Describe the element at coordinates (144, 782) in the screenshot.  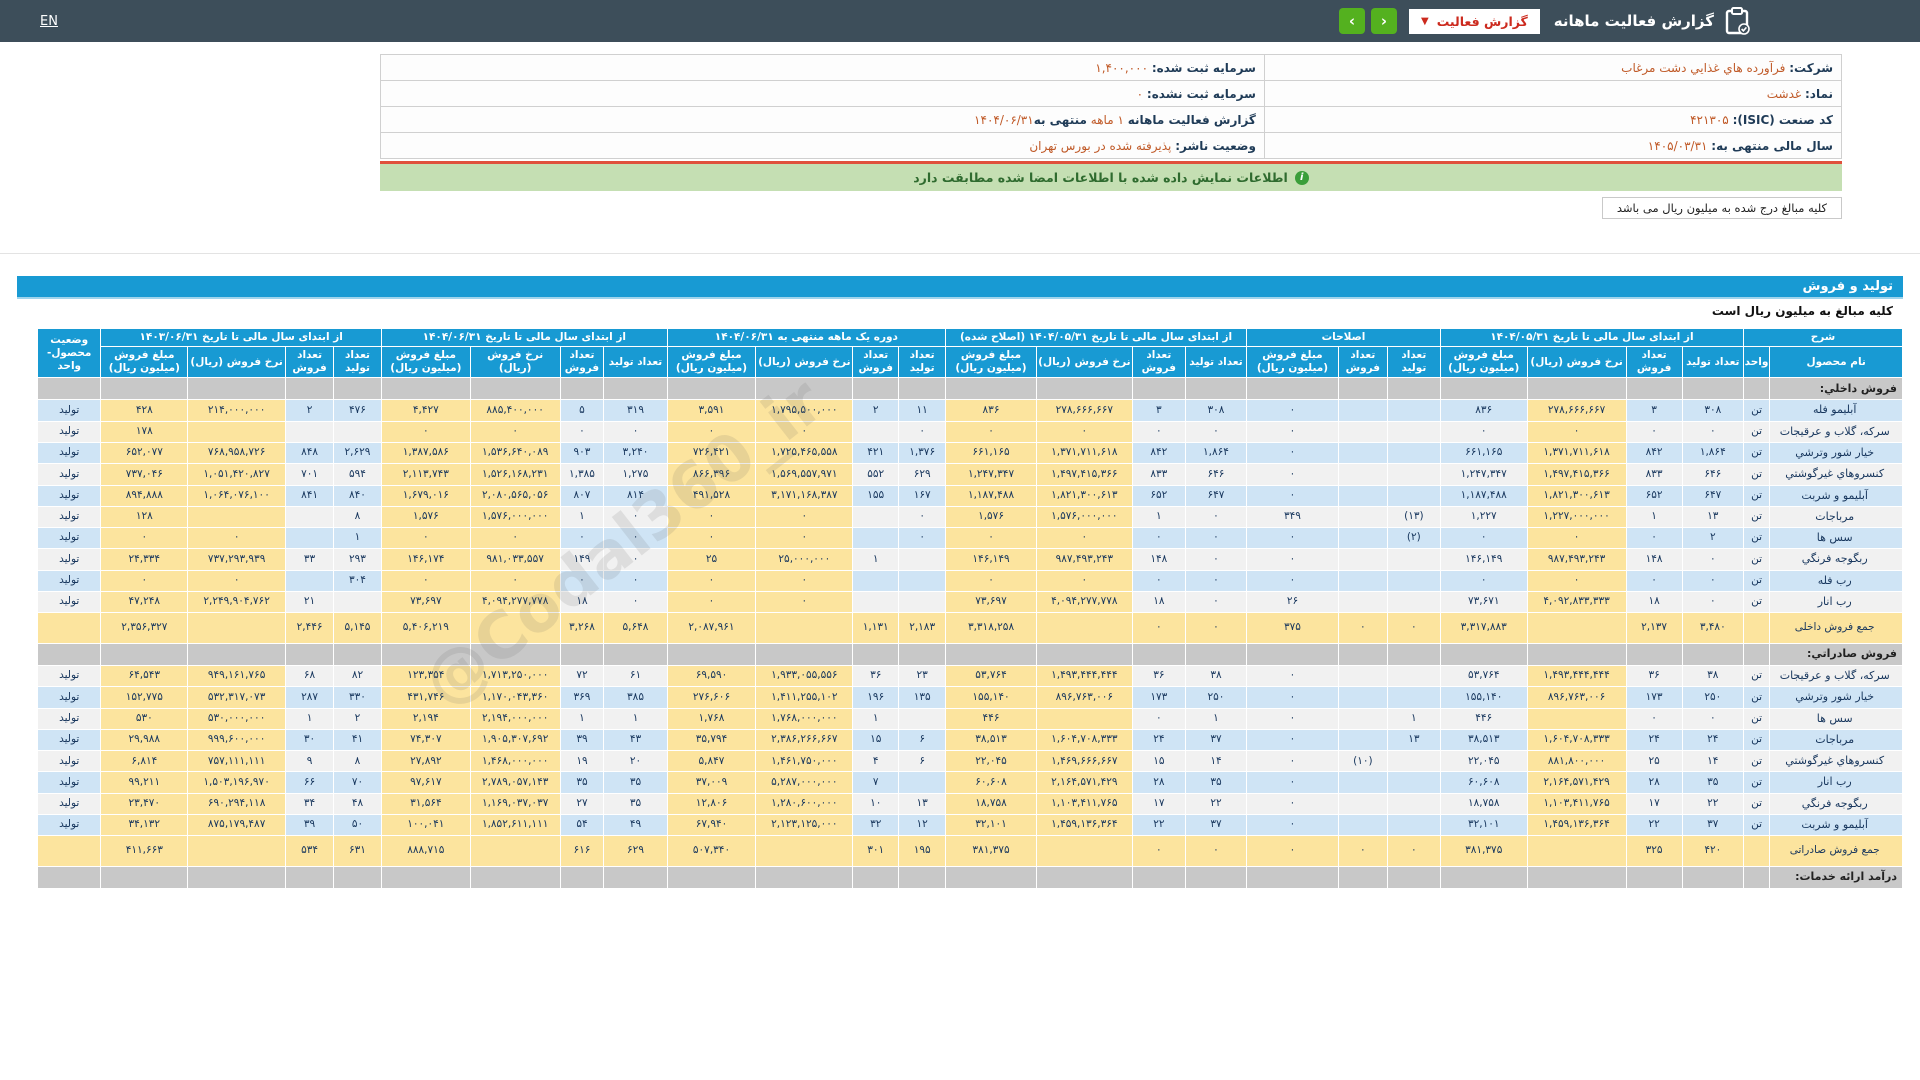
I see `value-cell: ۹۹,۲۱۱` at that location.